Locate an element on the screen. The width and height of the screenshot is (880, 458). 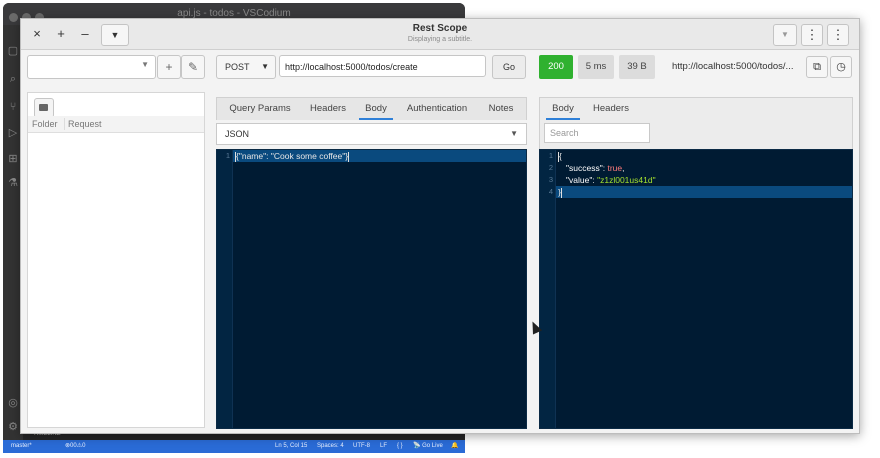
settings-gear-icon: ⚙ is located at coordinates (13, 427).